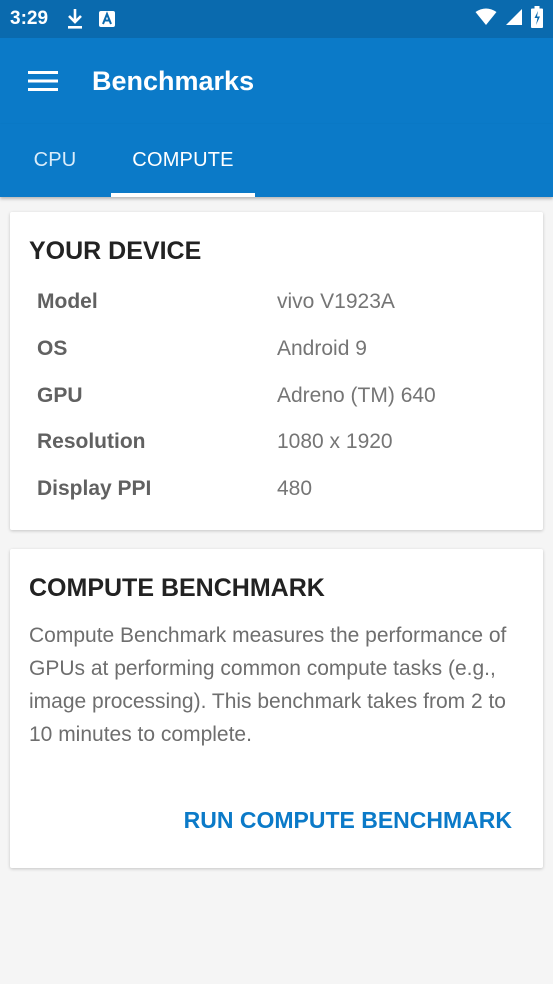  I want to click on signal-icon, so click(514, 19).